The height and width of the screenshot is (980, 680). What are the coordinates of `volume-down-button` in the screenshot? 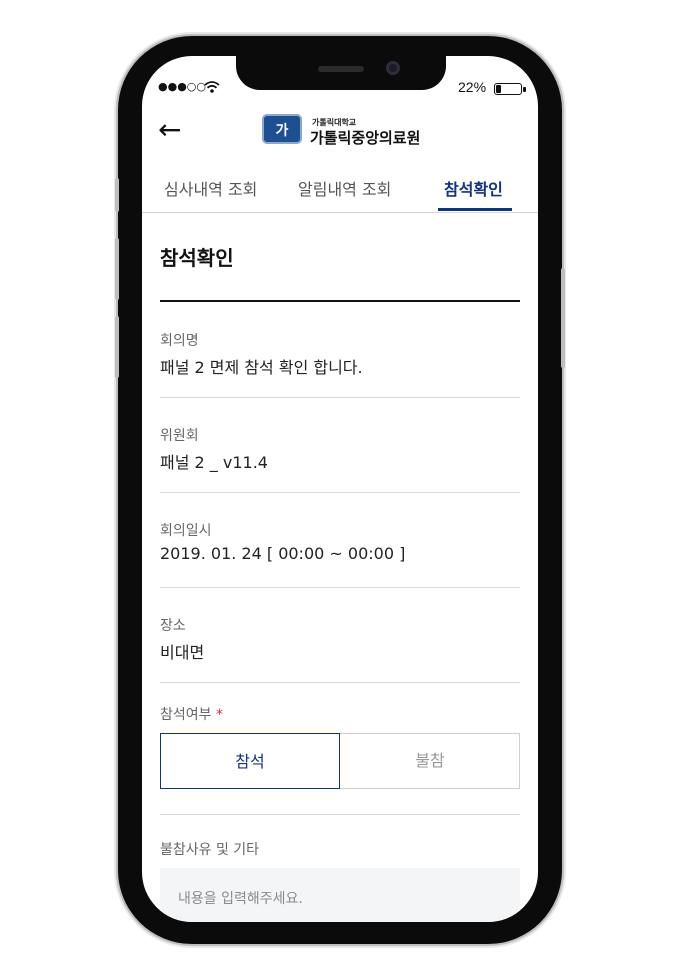 It's located at (117, 347).